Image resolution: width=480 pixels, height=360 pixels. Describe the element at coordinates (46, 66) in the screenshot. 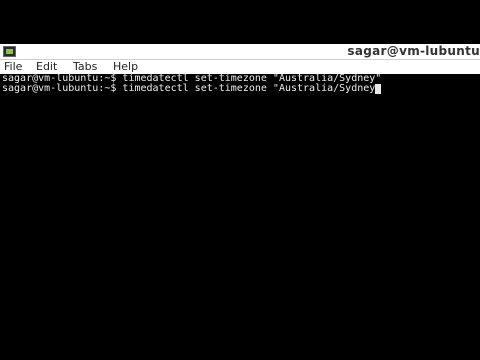

I see `menu-edit: Edit` at that location.